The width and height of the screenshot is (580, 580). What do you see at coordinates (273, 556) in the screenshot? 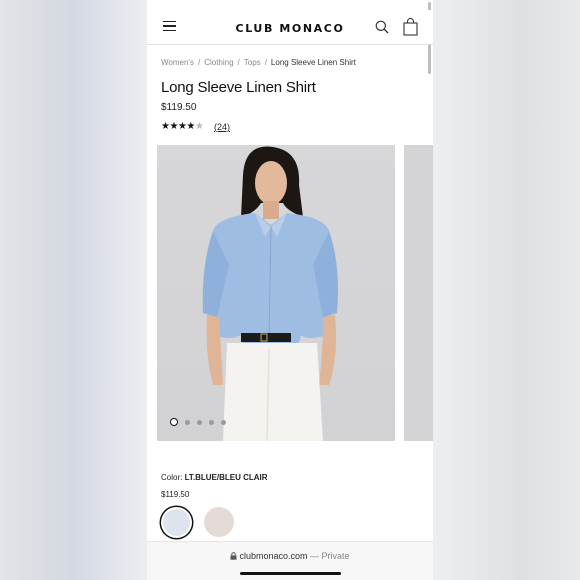
I see `url-text: clubmonaco.com` at bounding box center [273, 556].